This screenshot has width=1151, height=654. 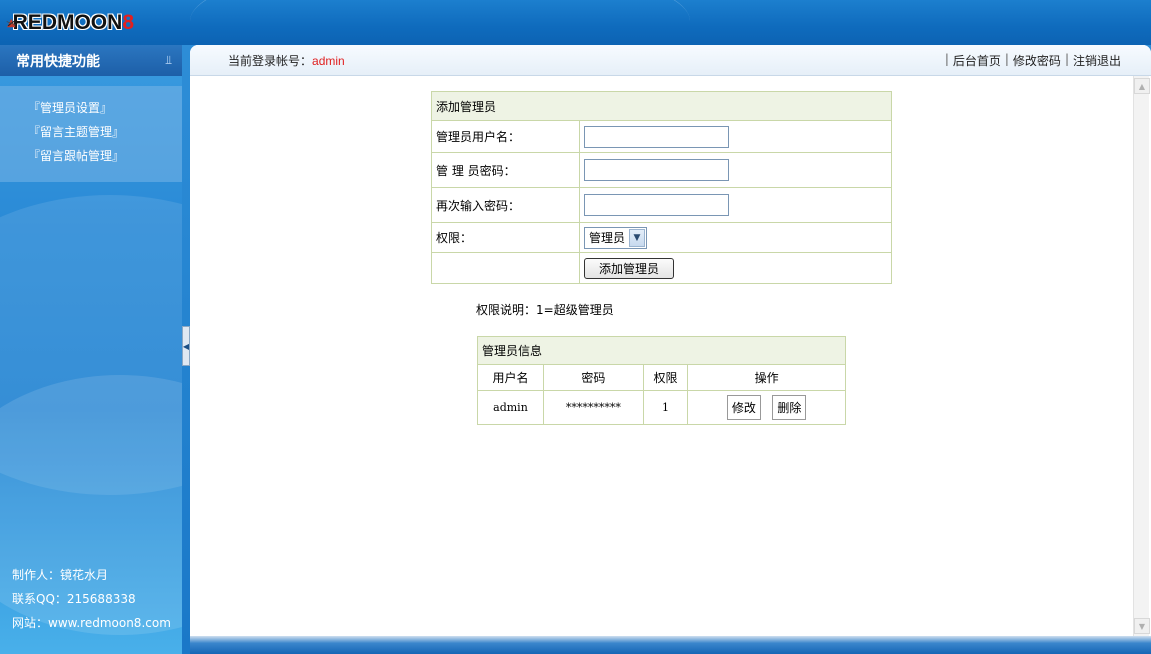 I want to click on column-header: 权限, so click(x=665, y=377).